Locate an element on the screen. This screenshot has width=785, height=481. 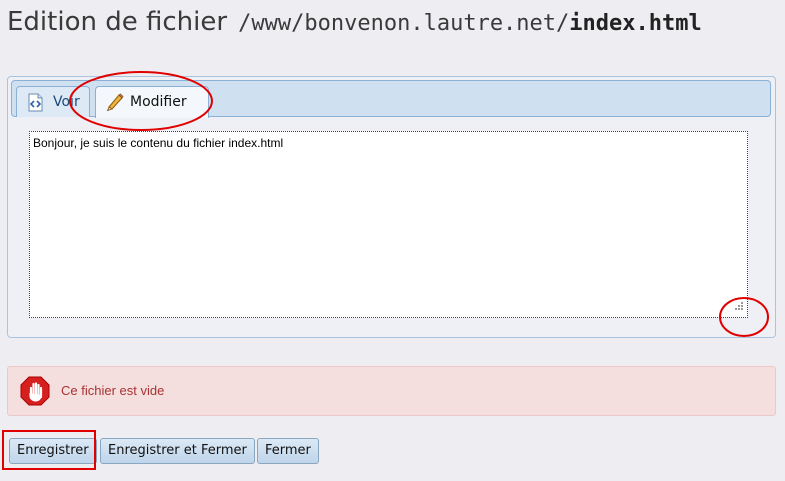
error-alert: Ce fichier est vide is located at coordinates (391, 391).